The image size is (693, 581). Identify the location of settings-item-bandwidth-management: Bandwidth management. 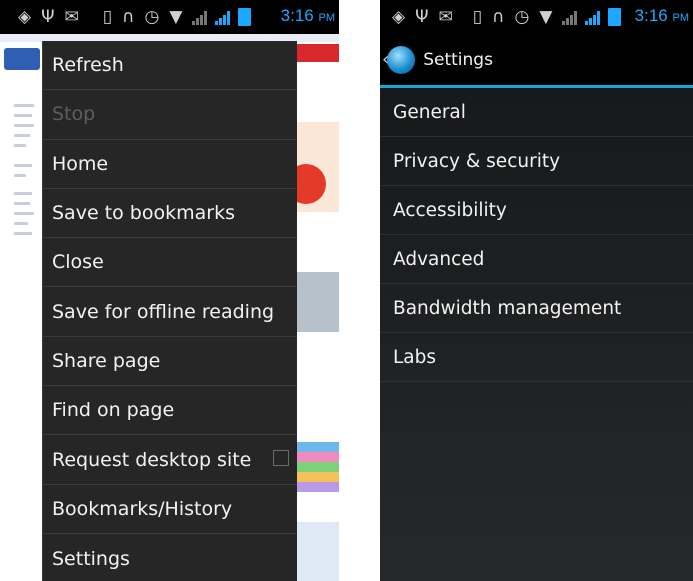
(536, 308).